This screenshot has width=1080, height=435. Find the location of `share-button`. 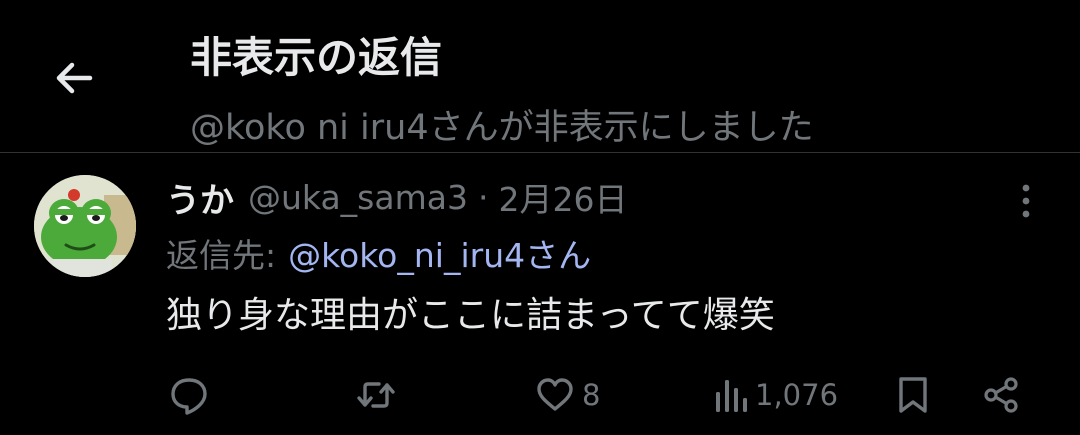

share-button is located at coordinates (1001, 395).